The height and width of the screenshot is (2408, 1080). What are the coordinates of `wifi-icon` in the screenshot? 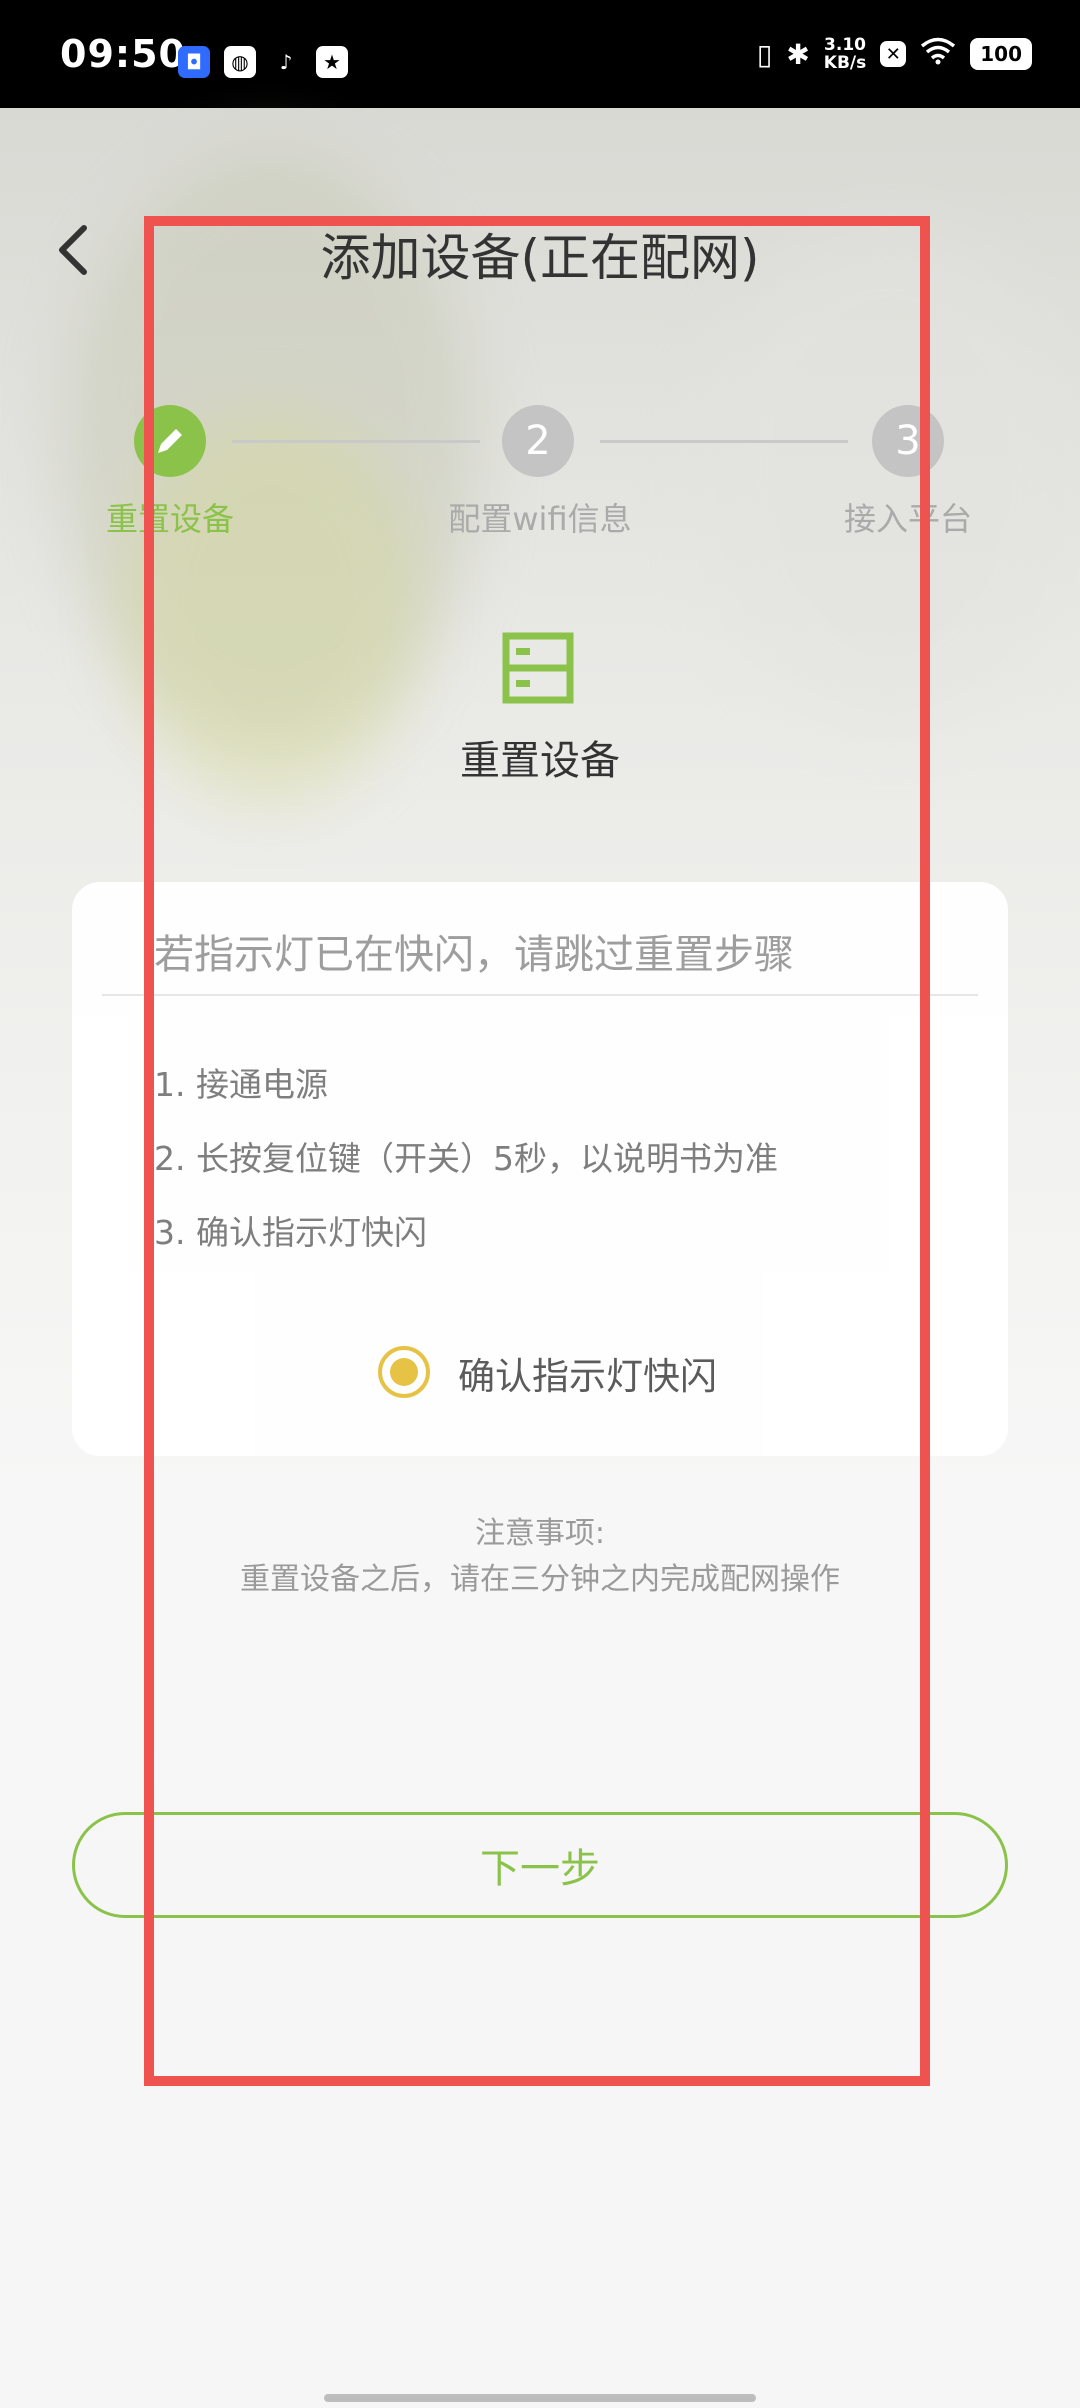 It's located at (938, 54).